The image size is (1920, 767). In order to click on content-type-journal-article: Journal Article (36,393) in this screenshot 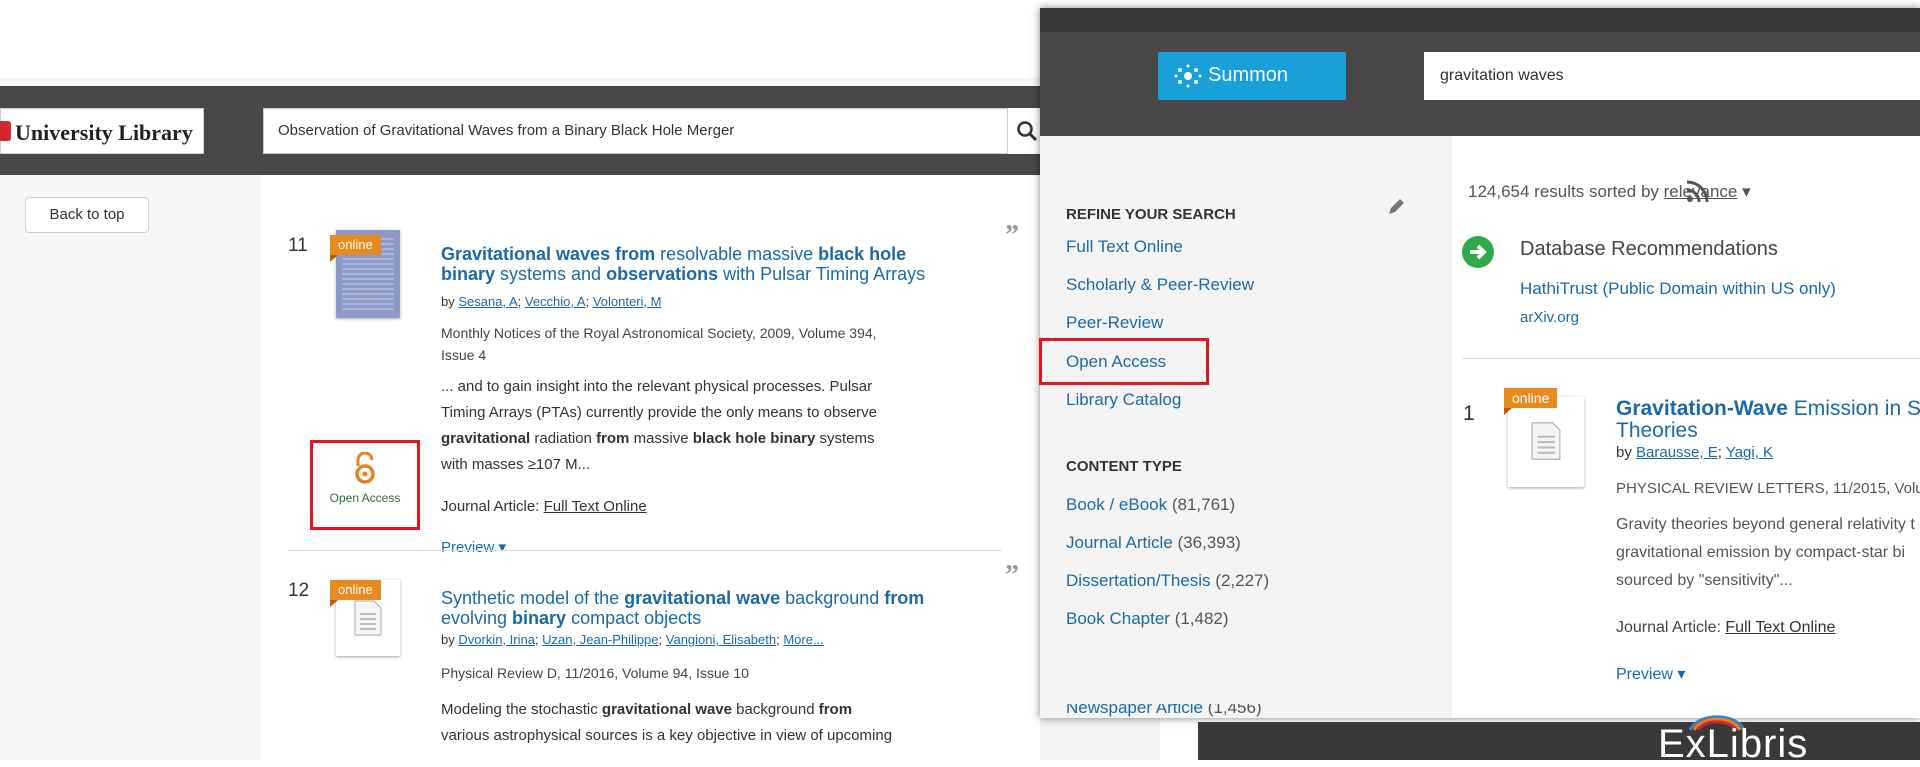, I will do `click(1153, 543)`.